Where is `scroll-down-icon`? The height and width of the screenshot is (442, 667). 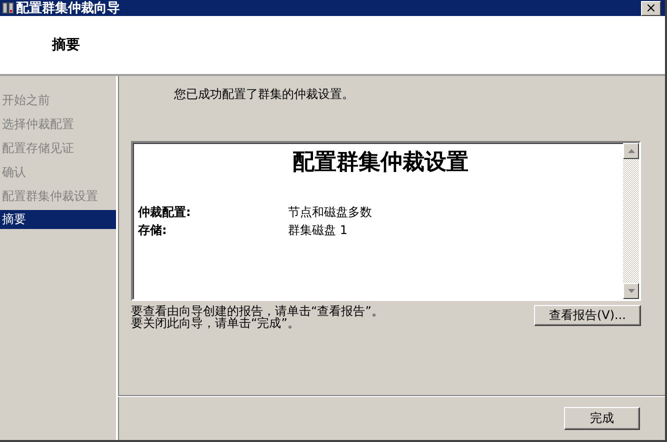 scroll-down-icon is located at coordinates (631, 291).